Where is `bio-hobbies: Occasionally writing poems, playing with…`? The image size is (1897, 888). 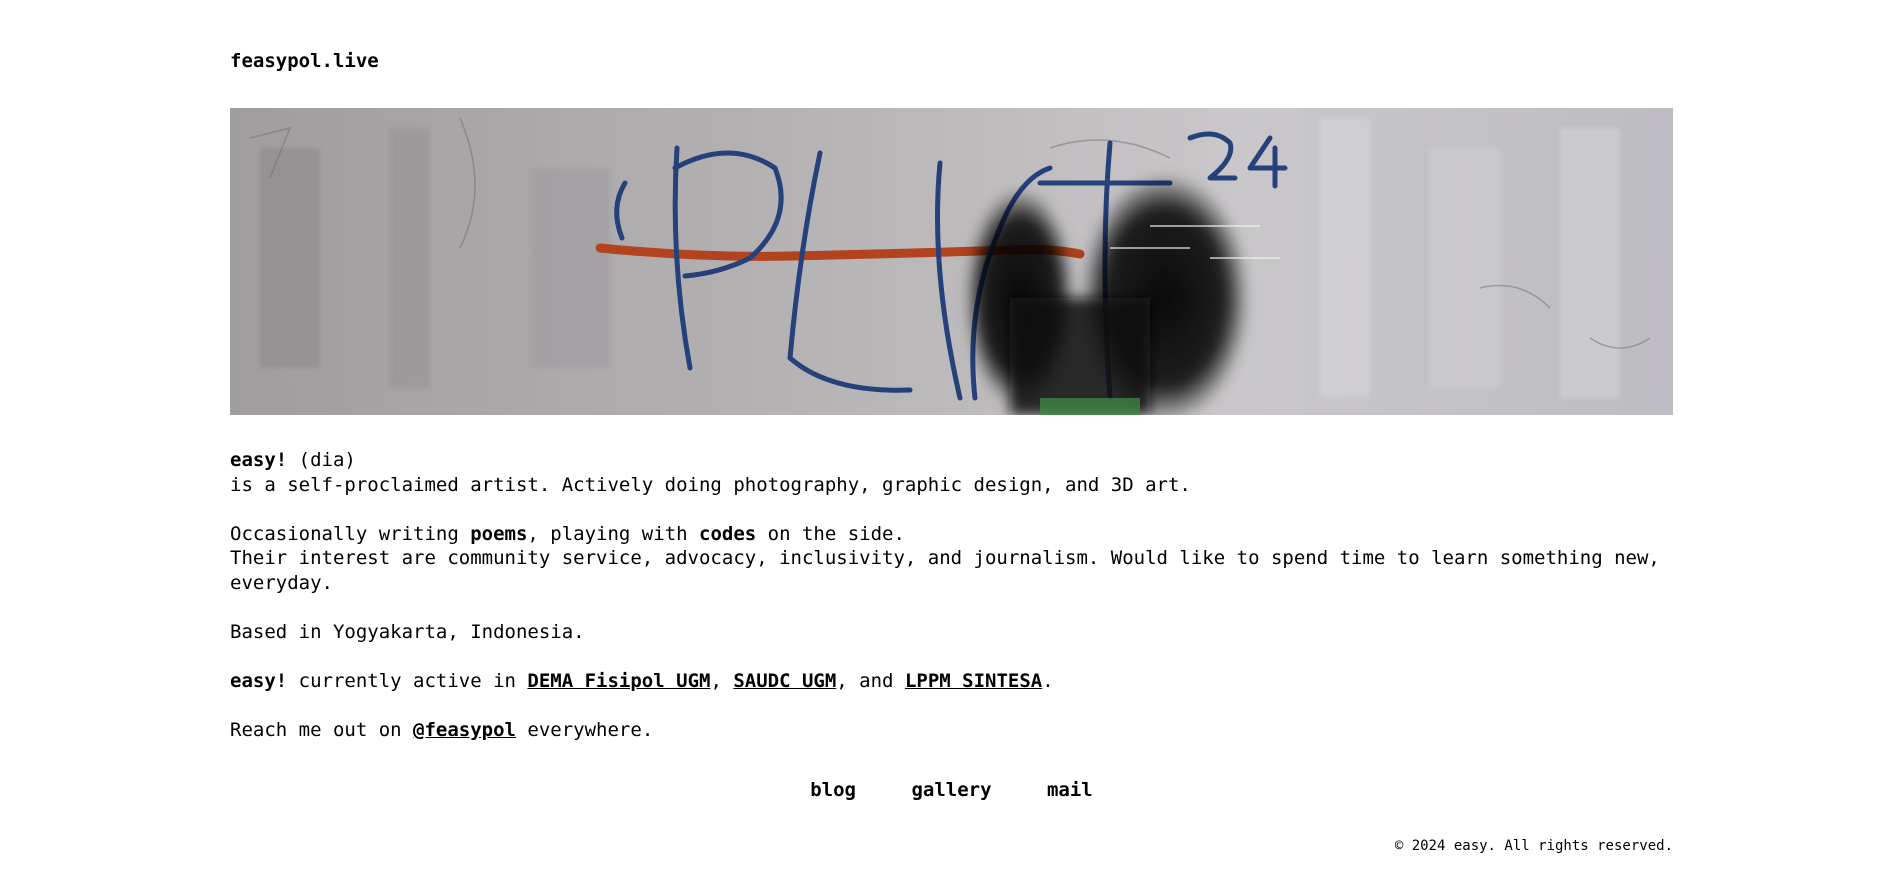
bio-hobbies: Occasionally writing poems, playing with… is located at coordinates (567, 533).